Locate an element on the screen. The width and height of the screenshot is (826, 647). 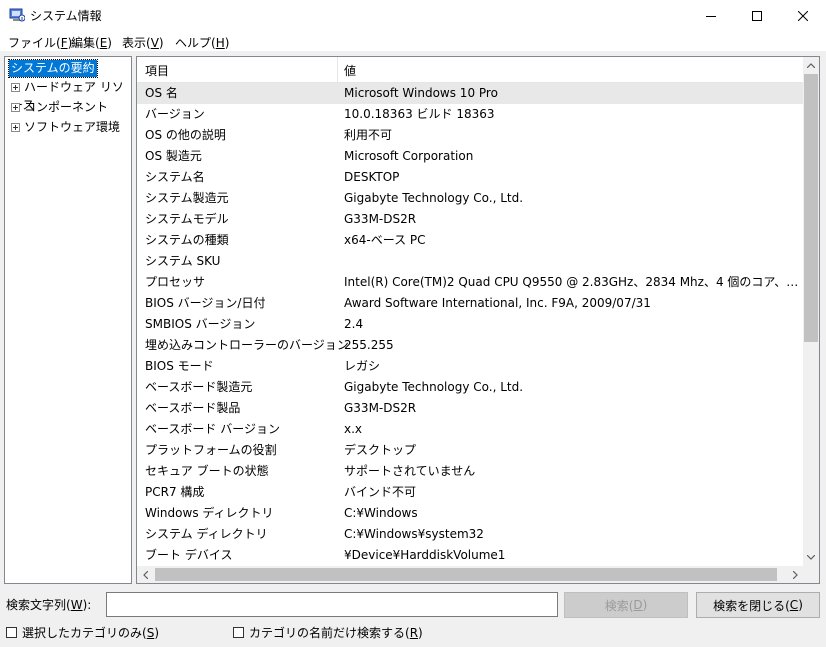
row-item-value: x64-ベース PC is located at coordinates (385, 240).